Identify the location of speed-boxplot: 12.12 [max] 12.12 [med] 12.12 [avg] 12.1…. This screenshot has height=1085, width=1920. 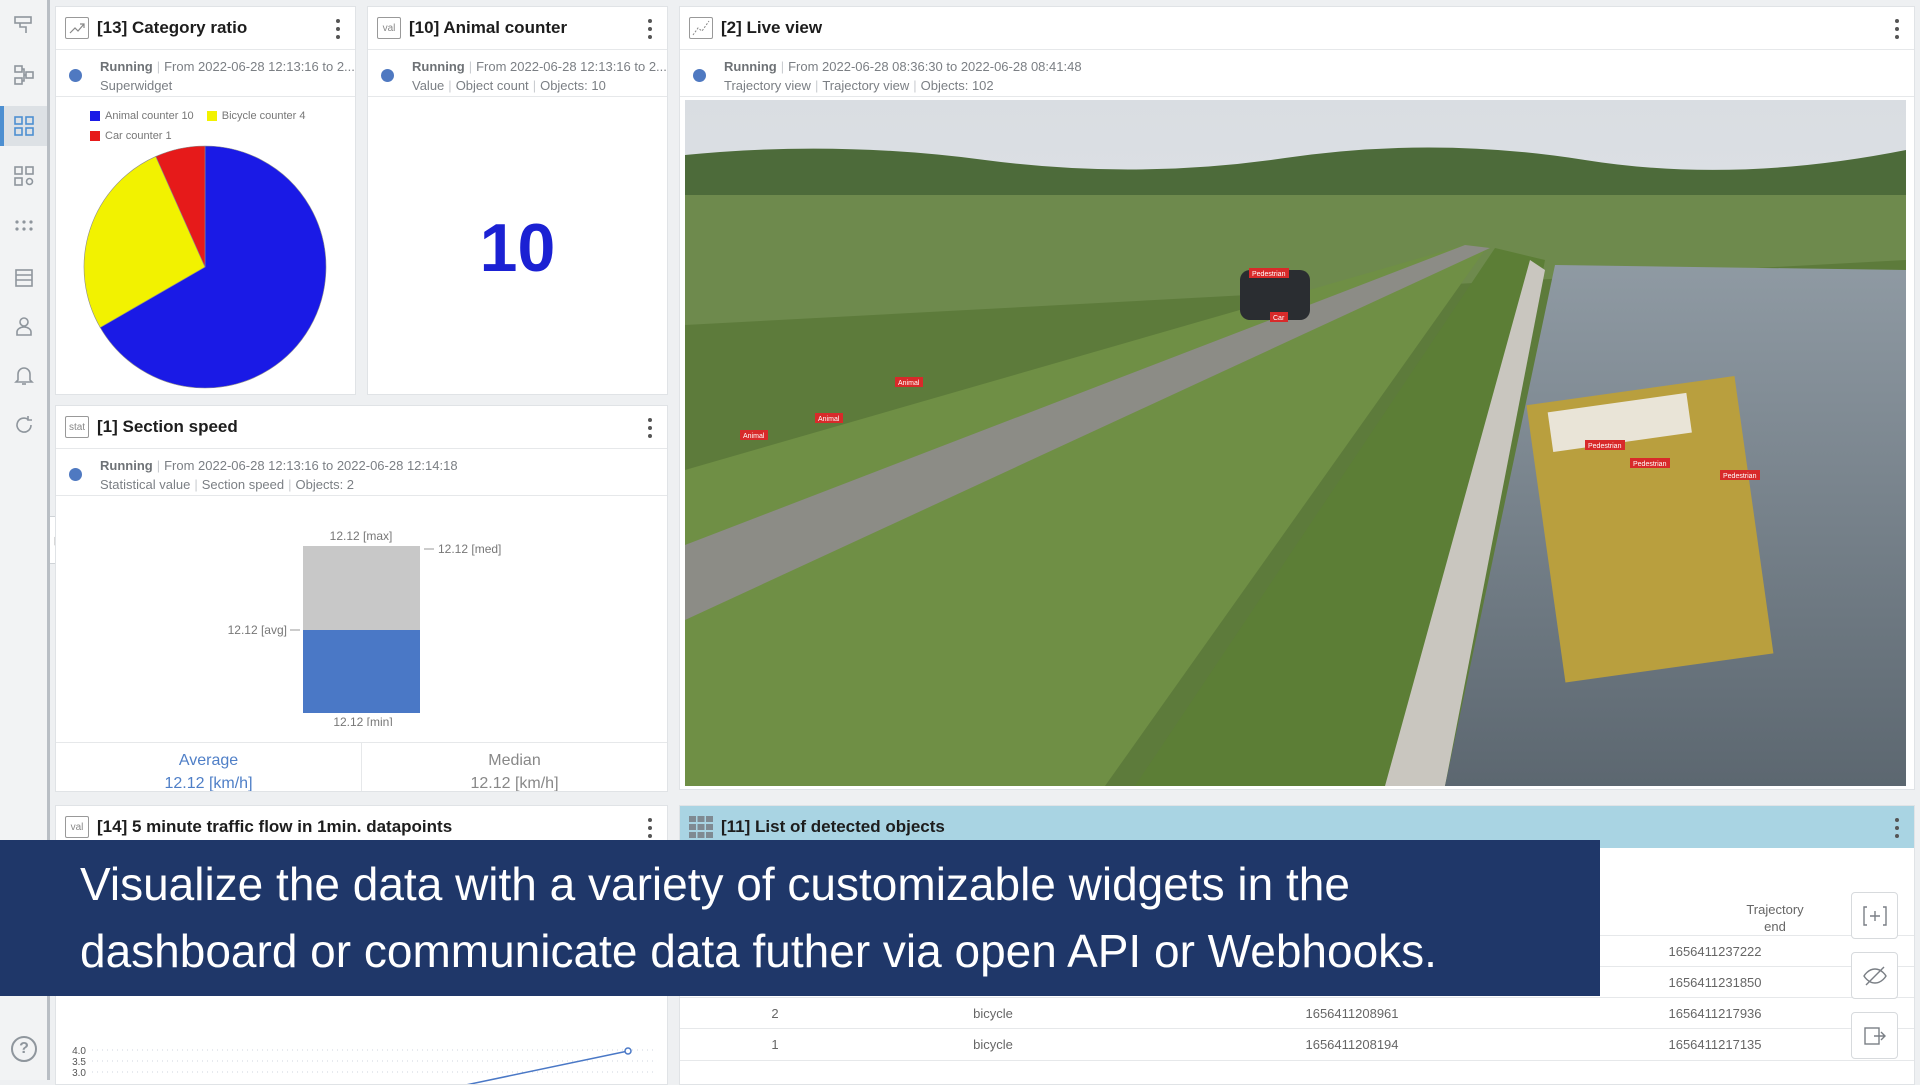
(365, 627).